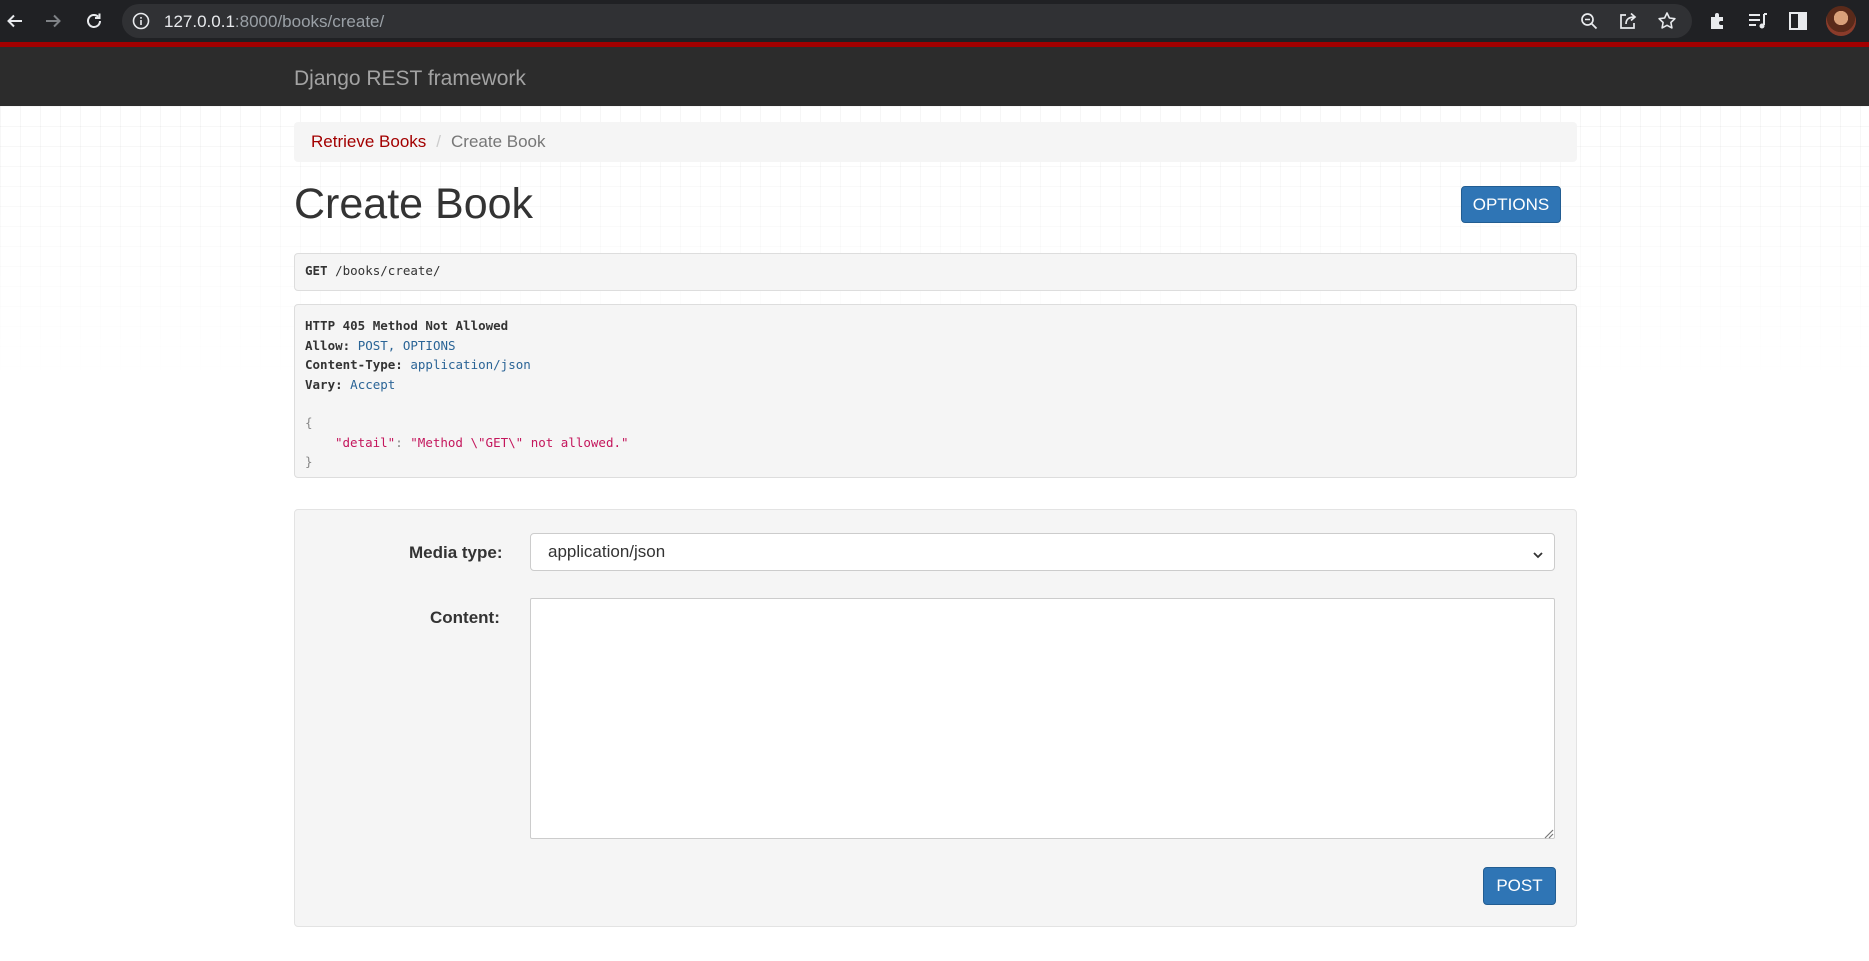 The height and width of the screenshot is (961, 1869). Describe the element at coordinates (607, 551) in the screenshot. I see `media-type-selected-value: application/json` at that location.